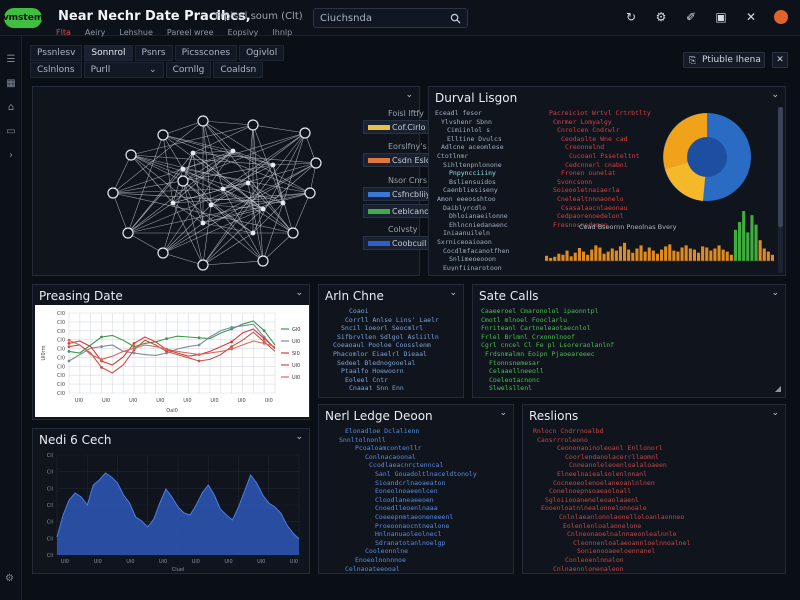 Image resolution: width=800 pixels, height=600 pixels. What do you see at coordinates (415, 543) in the screenshot?
I see `list-line: Sdranatotanlnoelgp` at bounding box center [415, 543].